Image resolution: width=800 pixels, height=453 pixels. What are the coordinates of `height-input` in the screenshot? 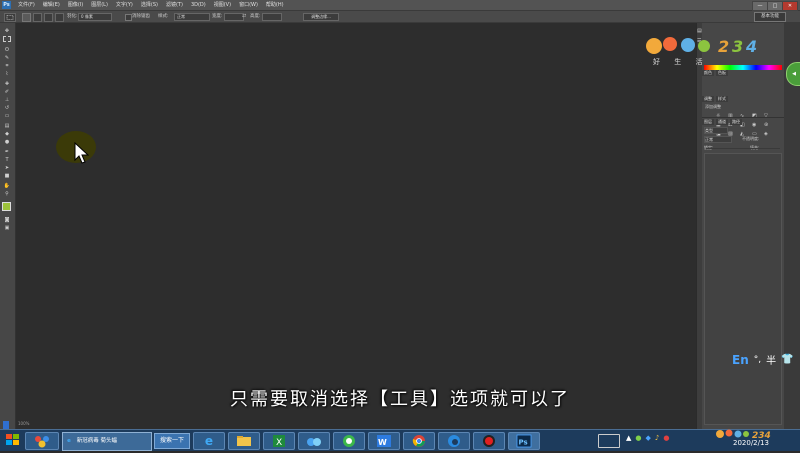 It's located at (272, 17).